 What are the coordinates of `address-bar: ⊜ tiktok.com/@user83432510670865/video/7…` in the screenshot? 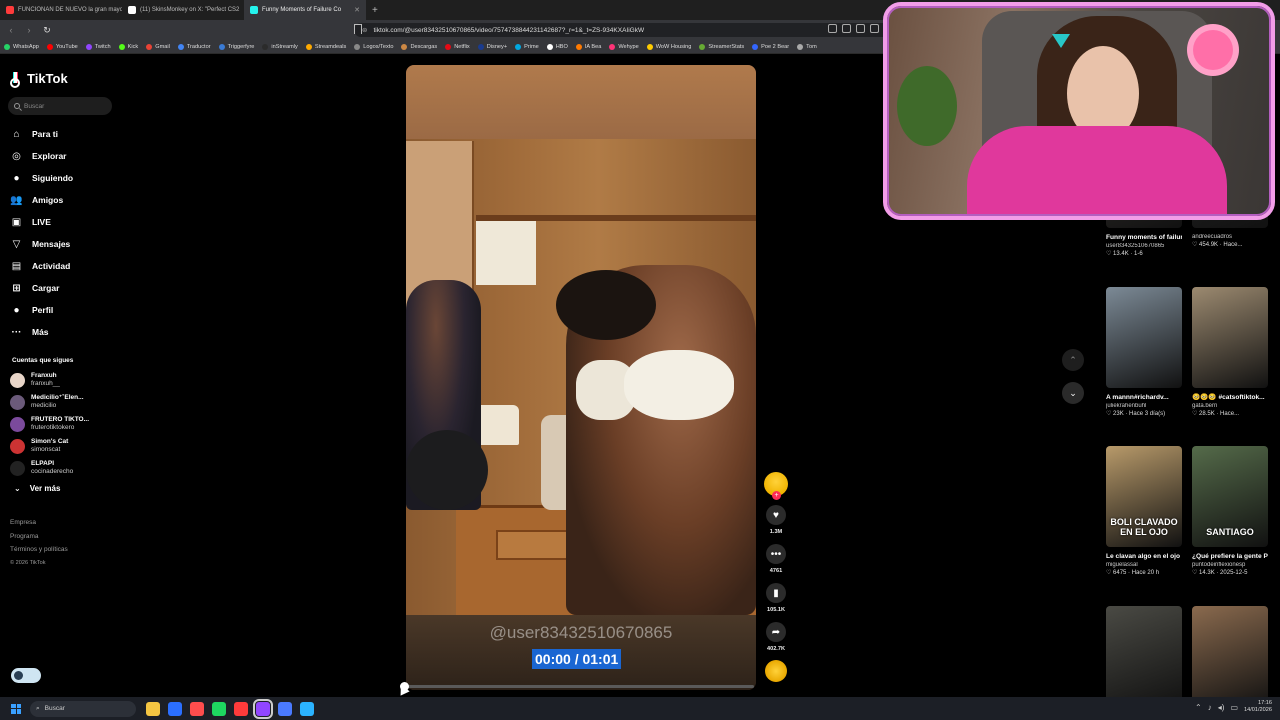 It's located at (624, 30).